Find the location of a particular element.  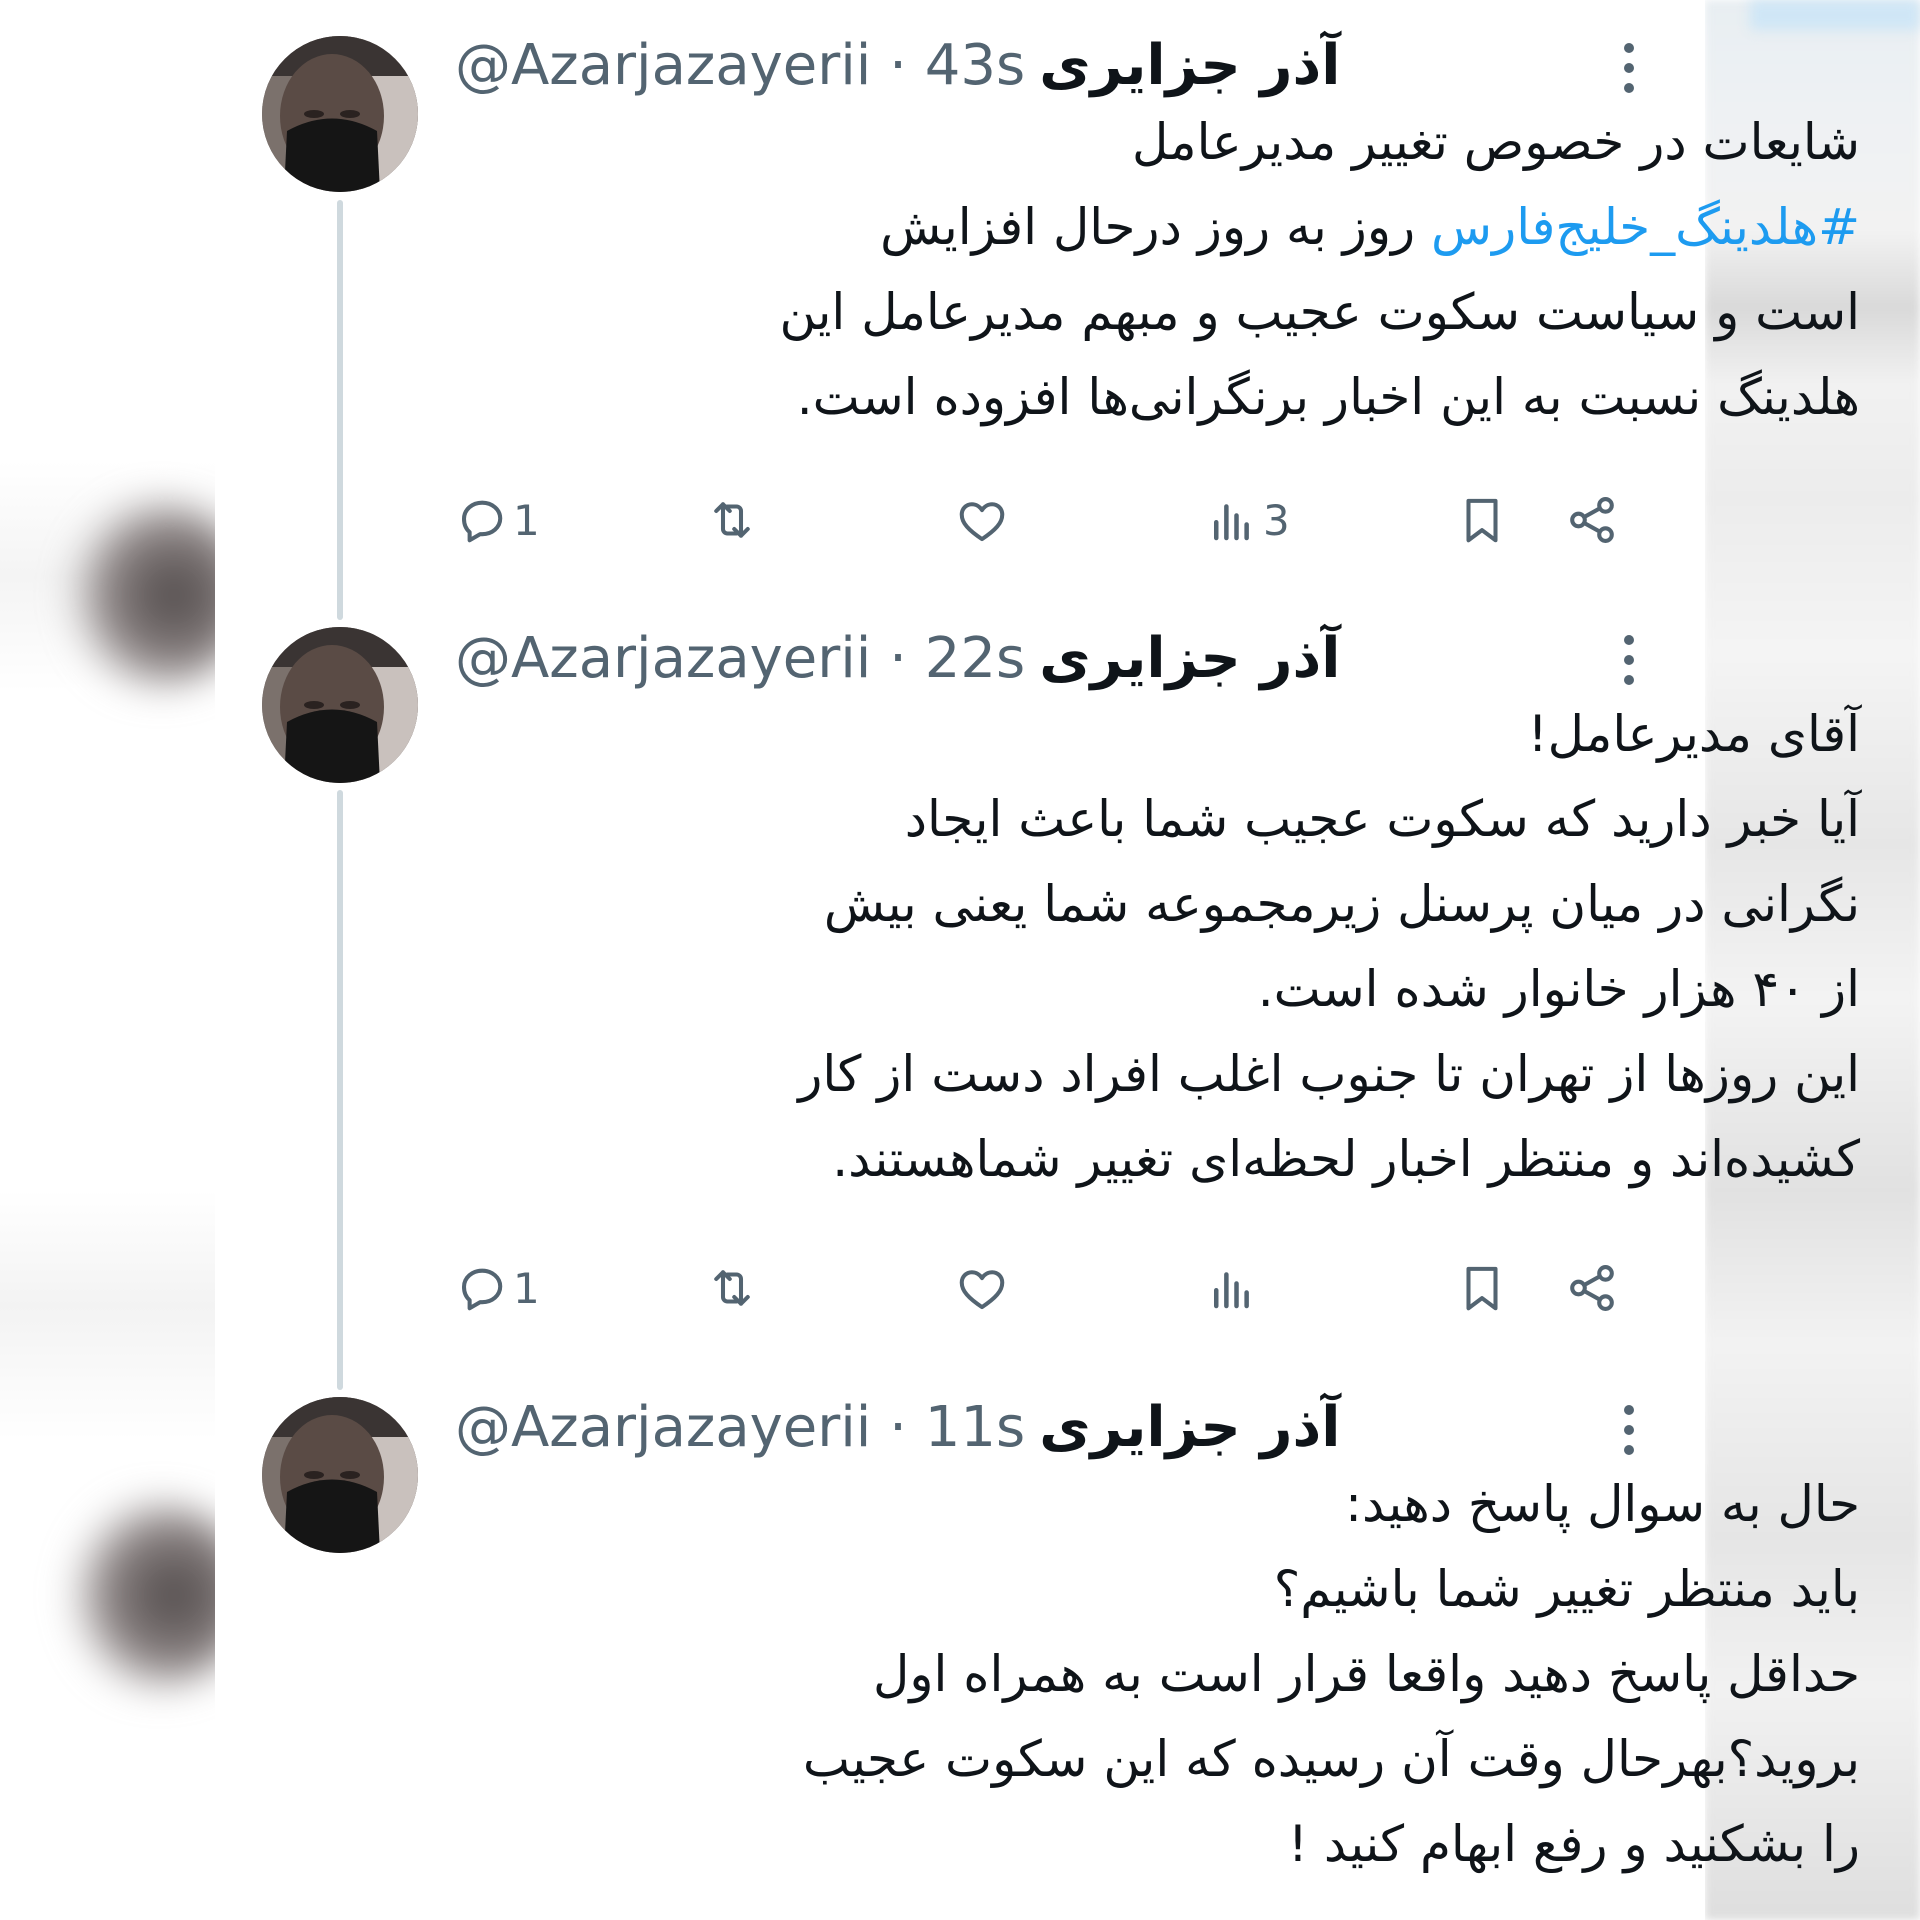

tweet-text-line: آقای مدیرعامل! is located at coordinates (1693, 734).